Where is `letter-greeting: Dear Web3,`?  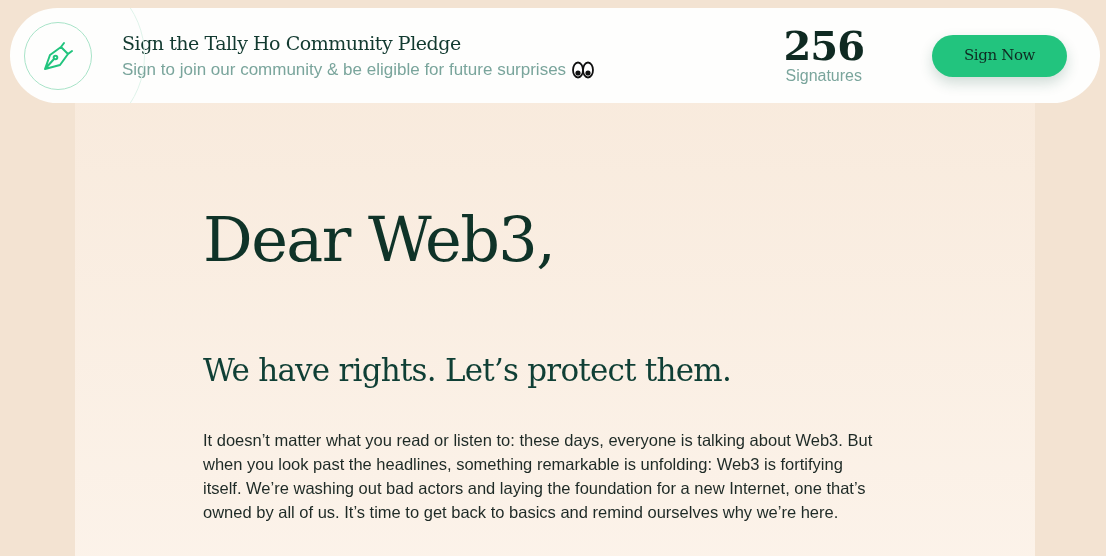
letter-greeting: Dear Web3, is located at coordinates (379, 240).